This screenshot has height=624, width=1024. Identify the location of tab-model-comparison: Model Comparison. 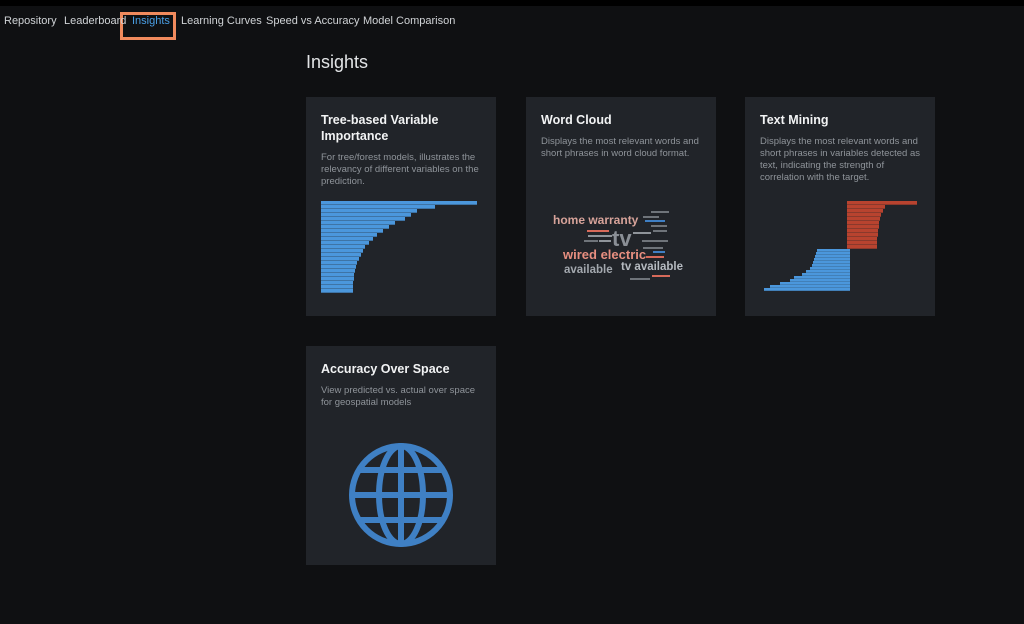
(409, 21).